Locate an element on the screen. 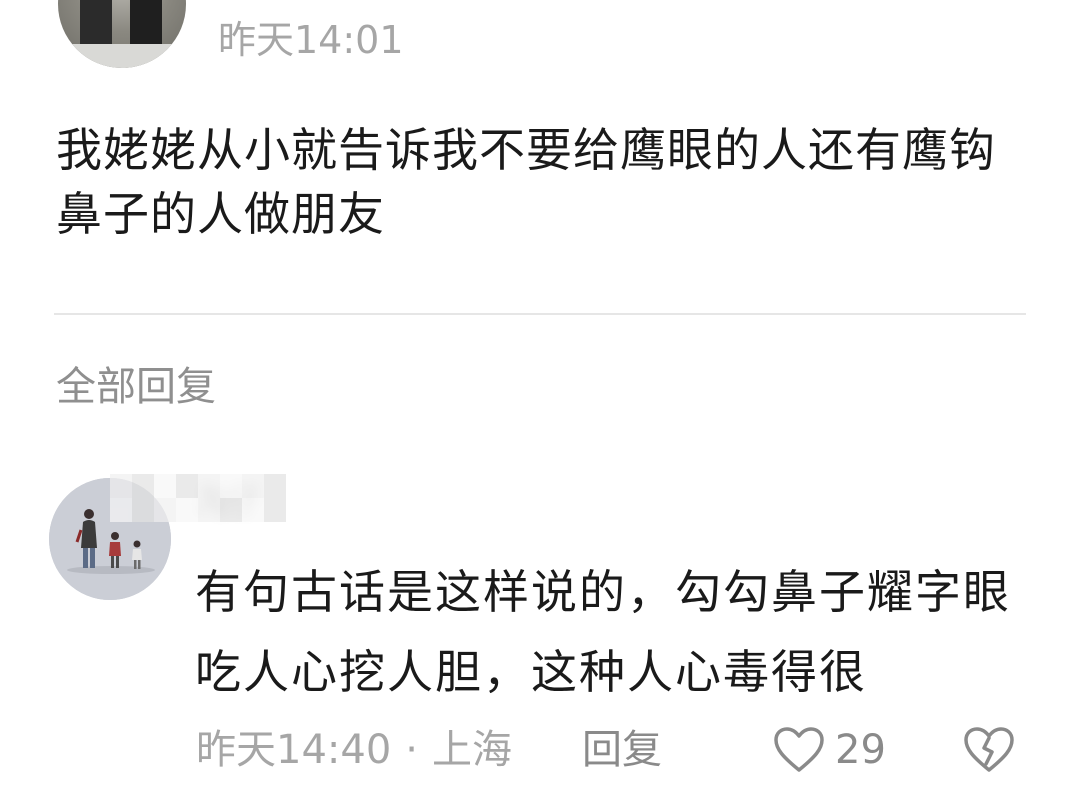  reply-meta: 昨天14:40 · 上海 is located at coordinates (354, 750).